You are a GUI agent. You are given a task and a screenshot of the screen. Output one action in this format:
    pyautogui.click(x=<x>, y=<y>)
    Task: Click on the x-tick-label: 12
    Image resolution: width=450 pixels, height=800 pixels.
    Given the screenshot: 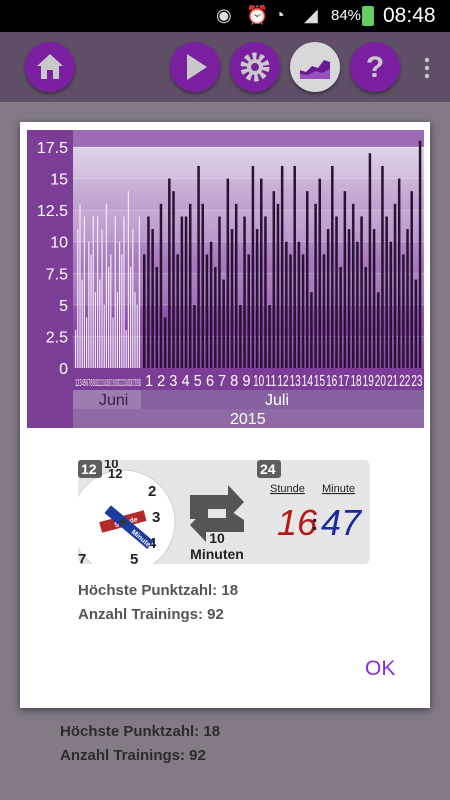 What is the action you would take?
    pyautogui.click(x=282, y=381)
    